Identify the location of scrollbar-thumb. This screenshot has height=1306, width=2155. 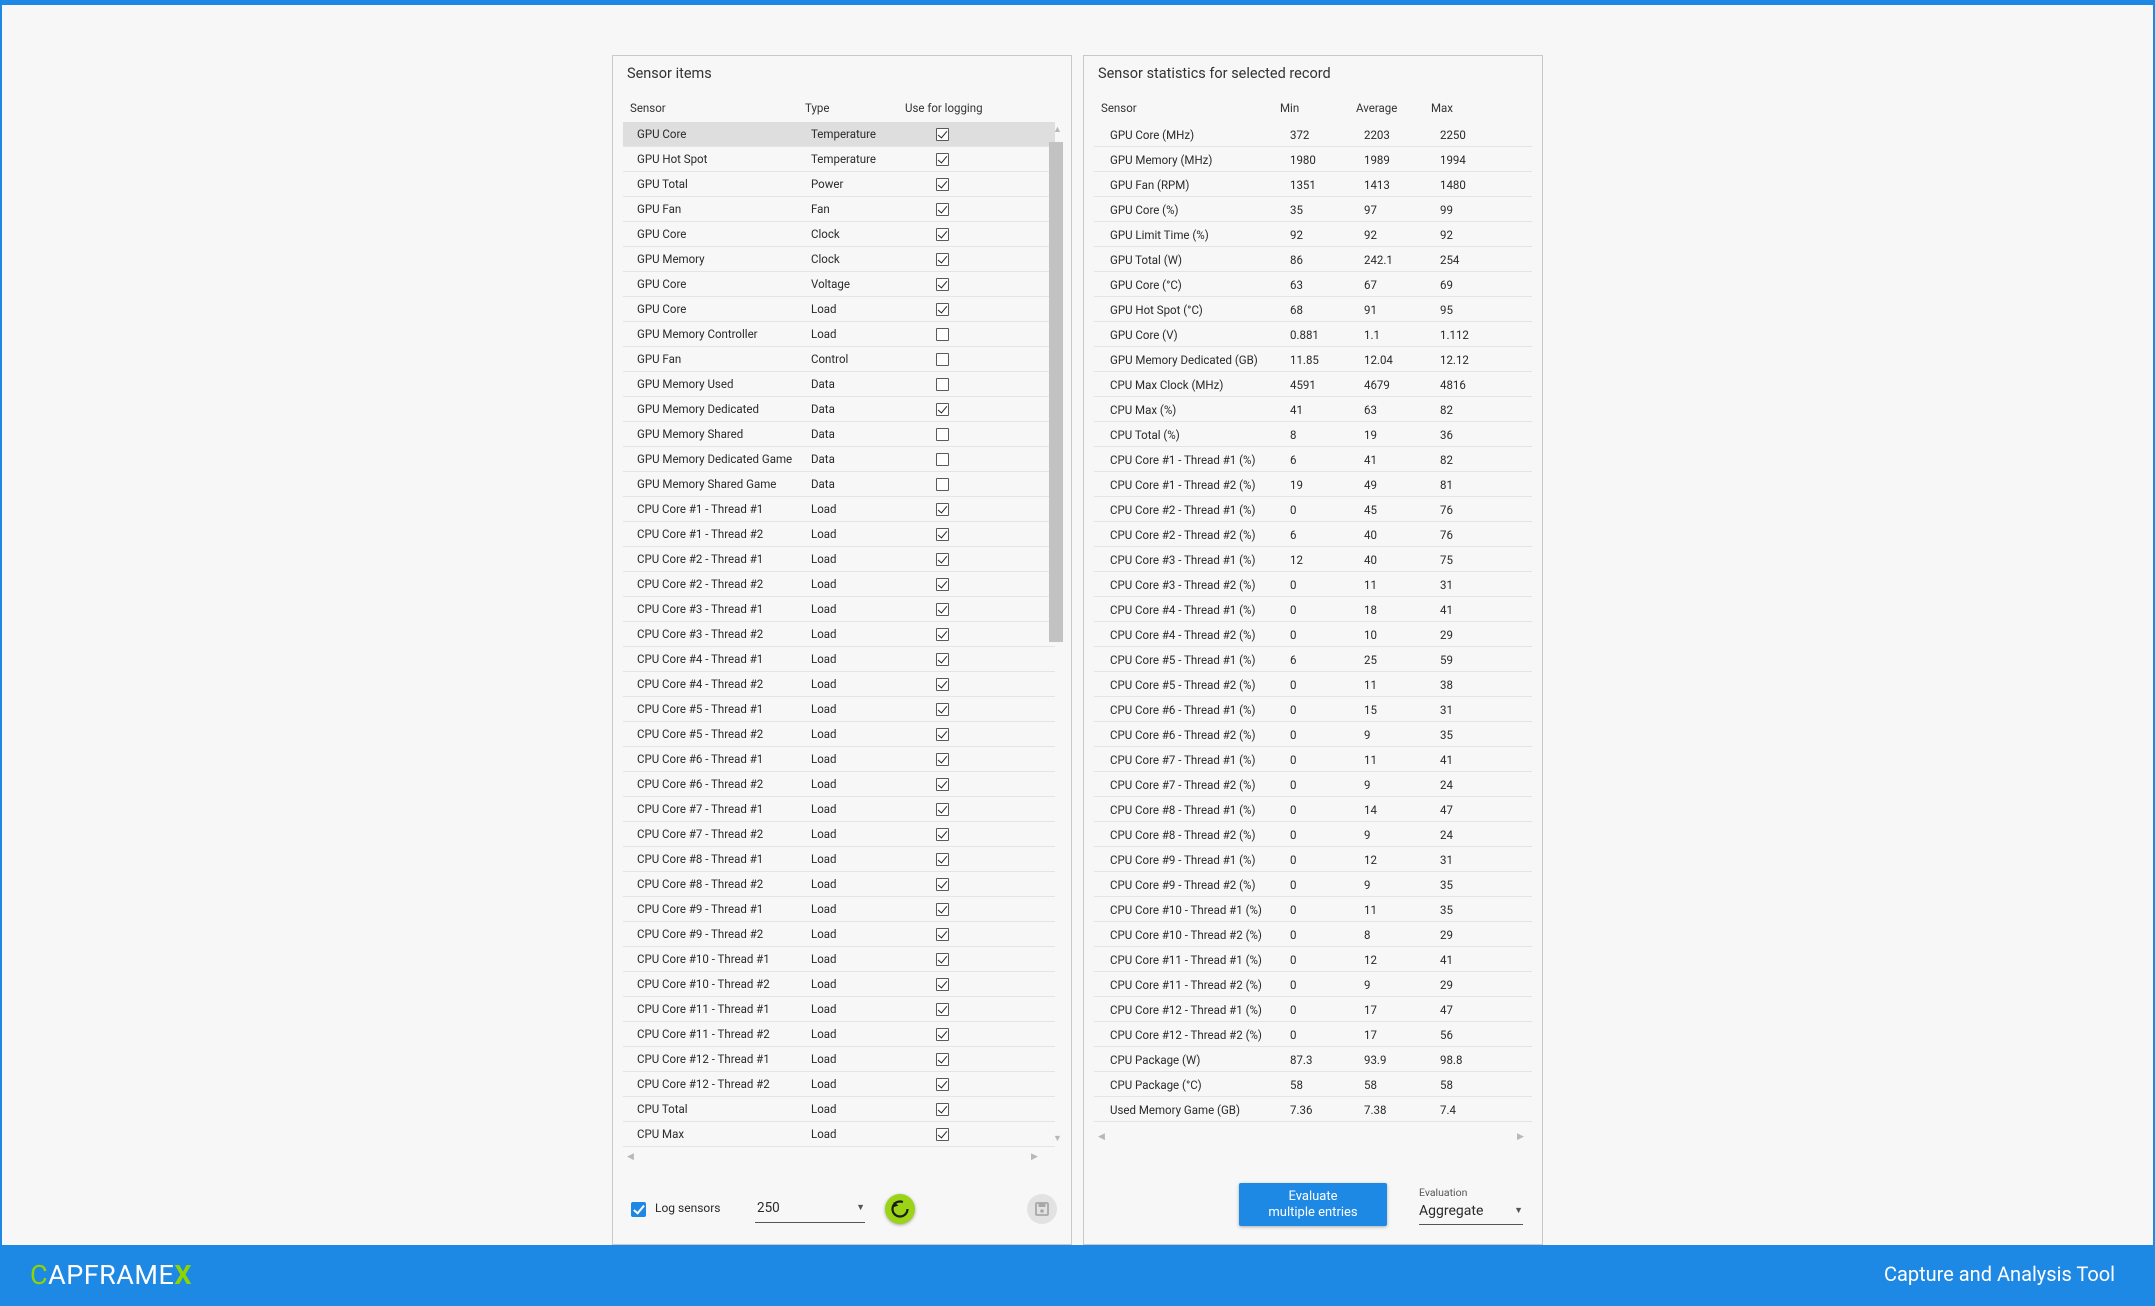
(1056, 392).